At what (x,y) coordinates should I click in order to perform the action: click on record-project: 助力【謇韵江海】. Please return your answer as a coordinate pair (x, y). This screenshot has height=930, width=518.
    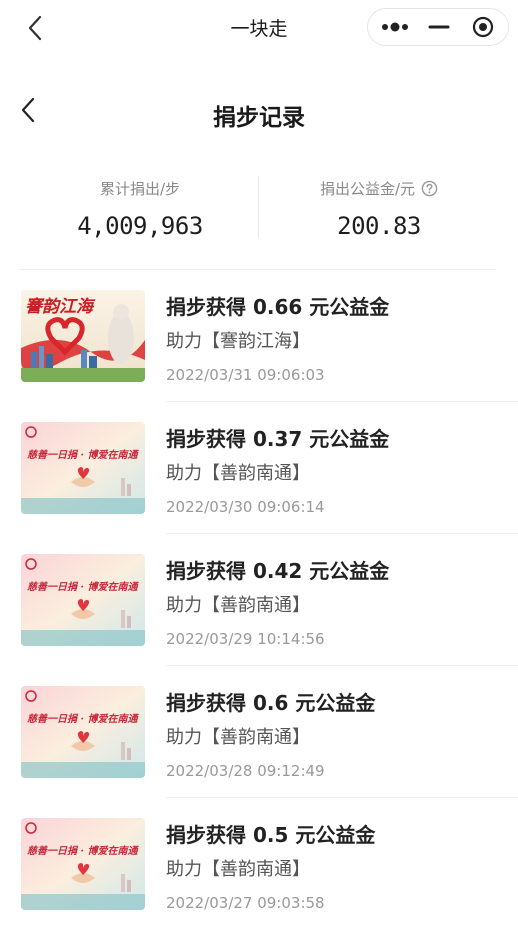
    Looking at the image, I should click on (238, 341).